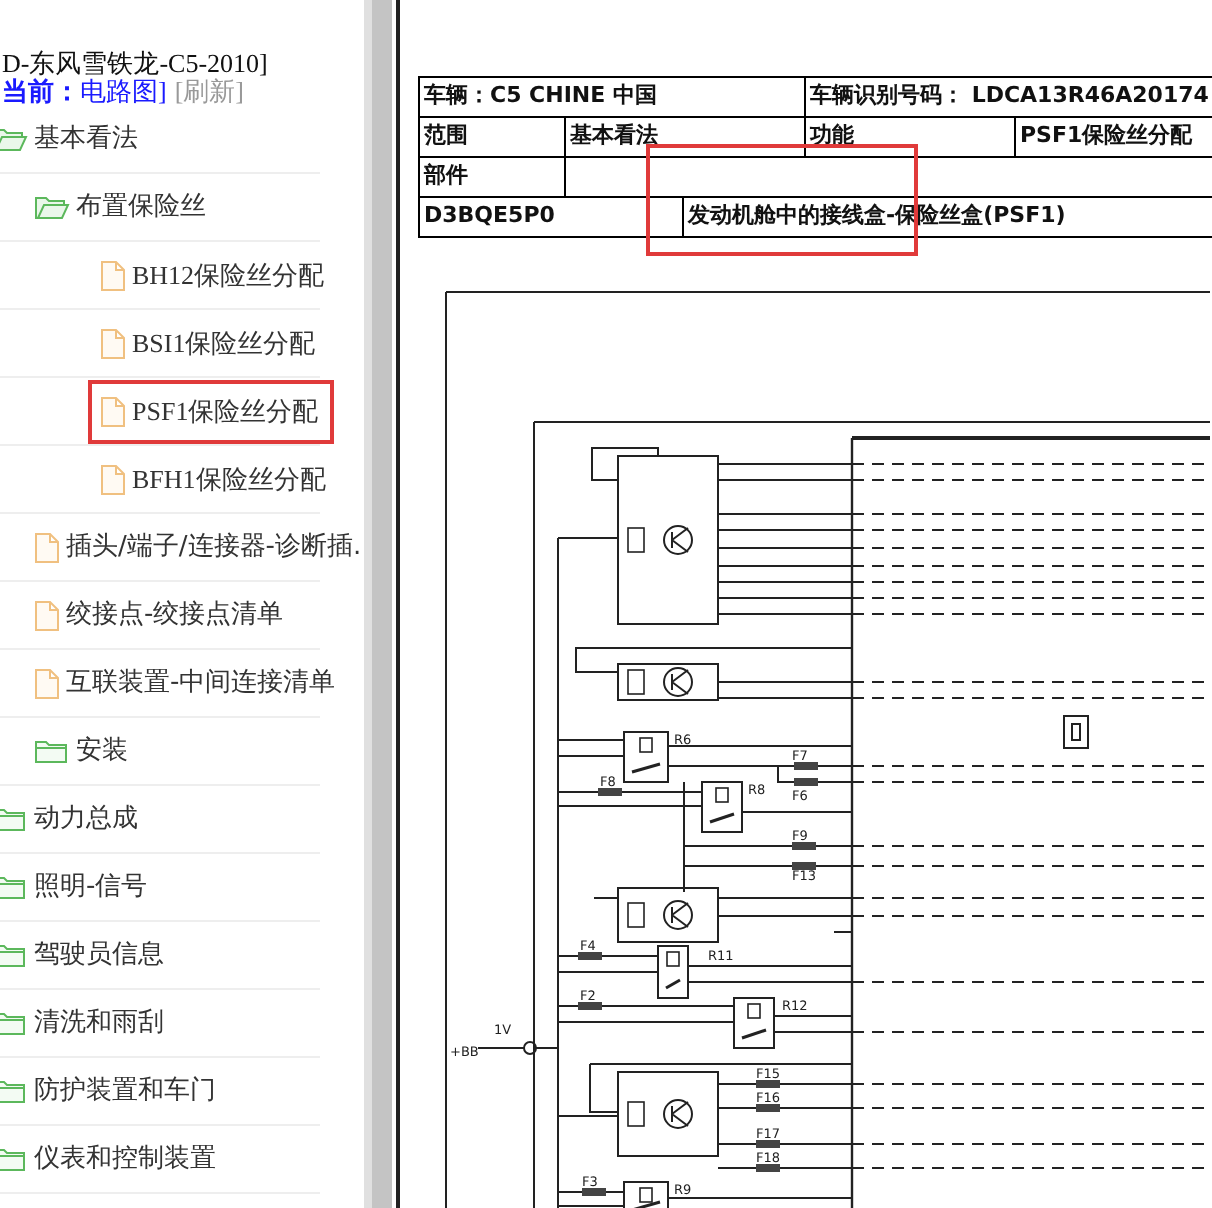 This screenshot has width=1212, height=1208. Describe the element at coordinates (77, 819) in the screenshot. I see `tree-item: 动力总成` at that location.